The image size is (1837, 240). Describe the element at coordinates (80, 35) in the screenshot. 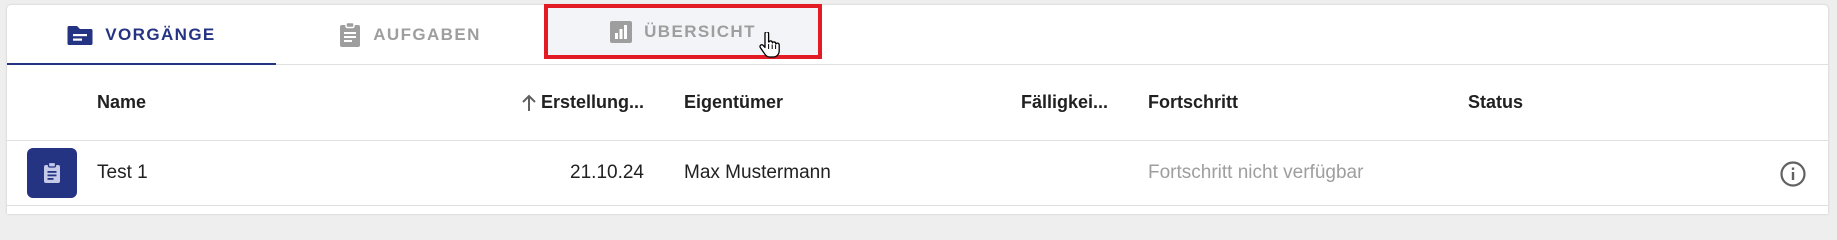

I see `folder-icon` at that location.